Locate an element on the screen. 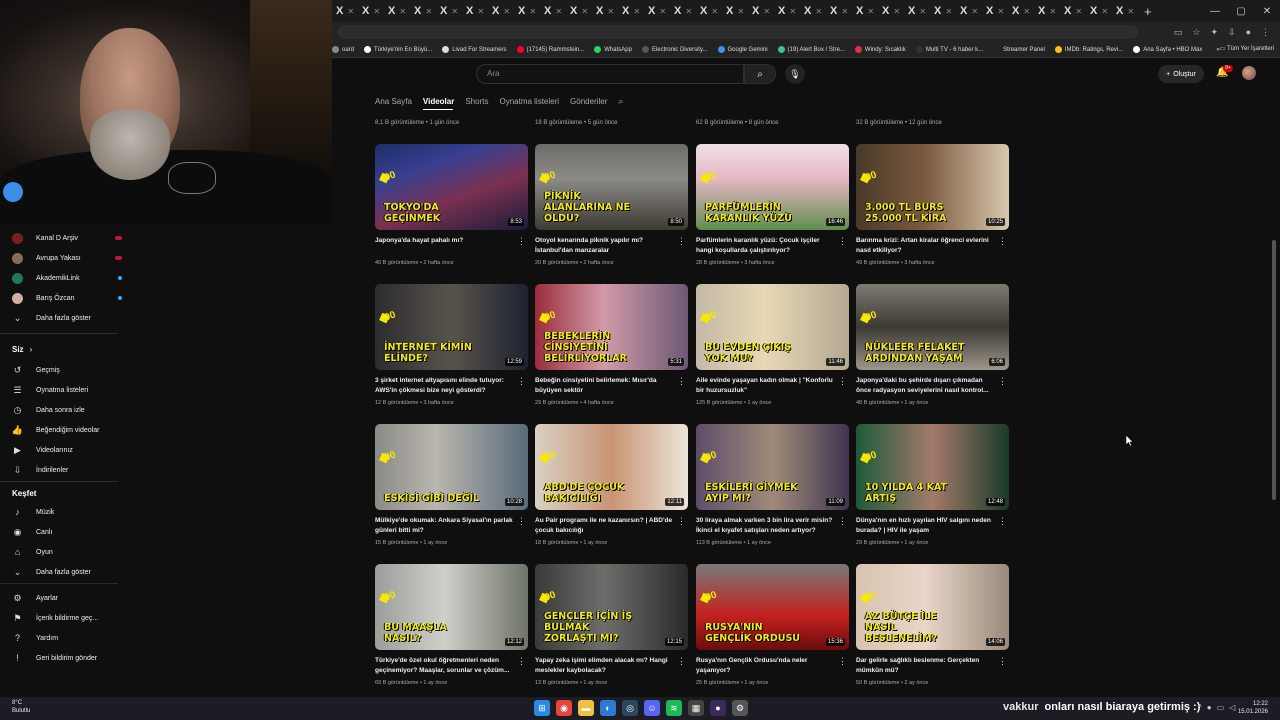  discord-icon: ☺ is located at coordinates (652, 708).